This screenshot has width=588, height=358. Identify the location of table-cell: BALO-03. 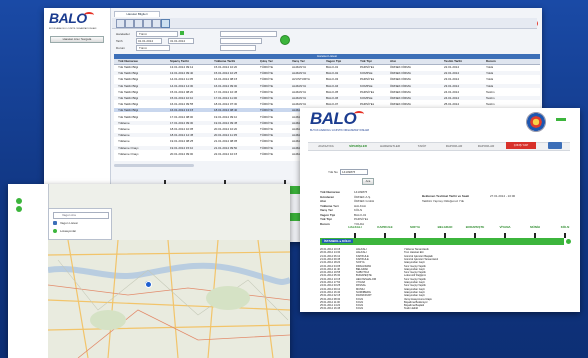
(332, 79).